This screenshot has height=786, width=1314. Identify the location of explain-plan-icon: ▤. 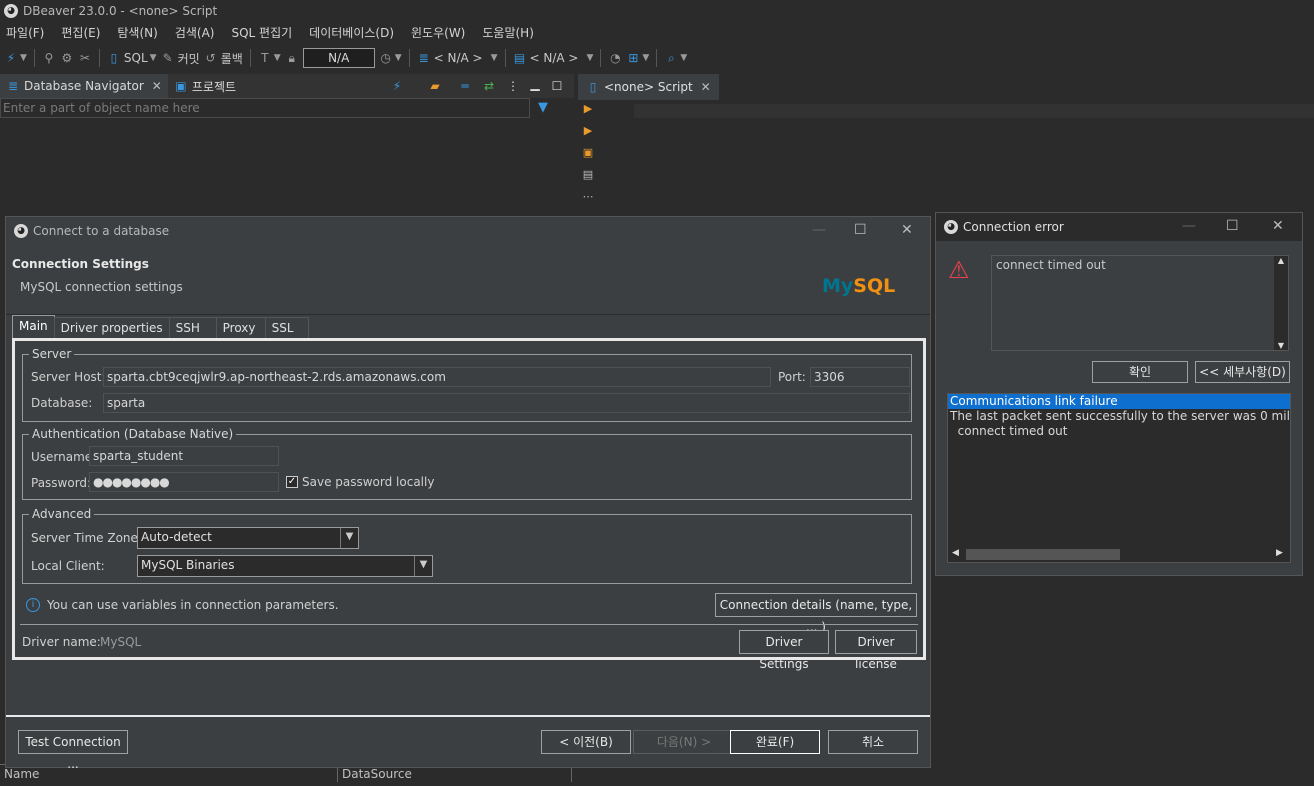
(588, 179).